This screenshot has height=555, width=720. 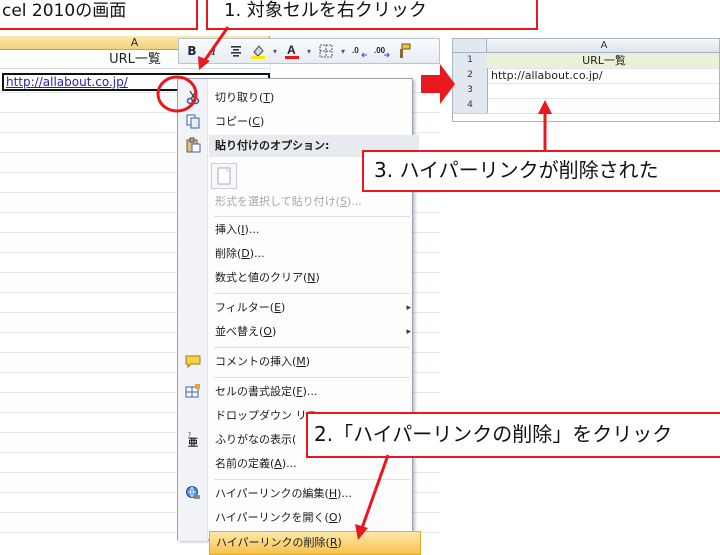 What do you see at coordinates (470, 106) in the screenshot?
I see `row-header: 4` at bounding box center [470, 106].